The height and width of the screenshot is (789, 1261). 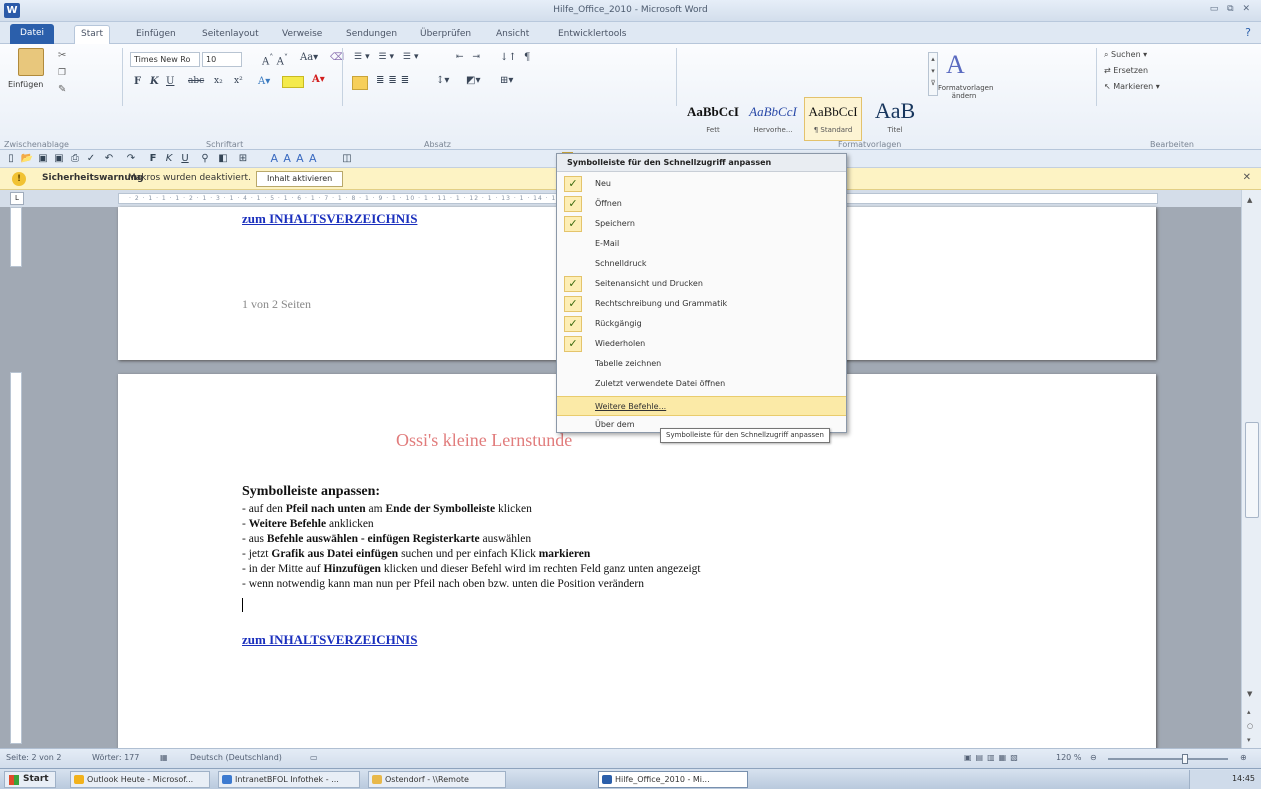 I want to click on close-icon: ✕, so click(x=1247, y=177).